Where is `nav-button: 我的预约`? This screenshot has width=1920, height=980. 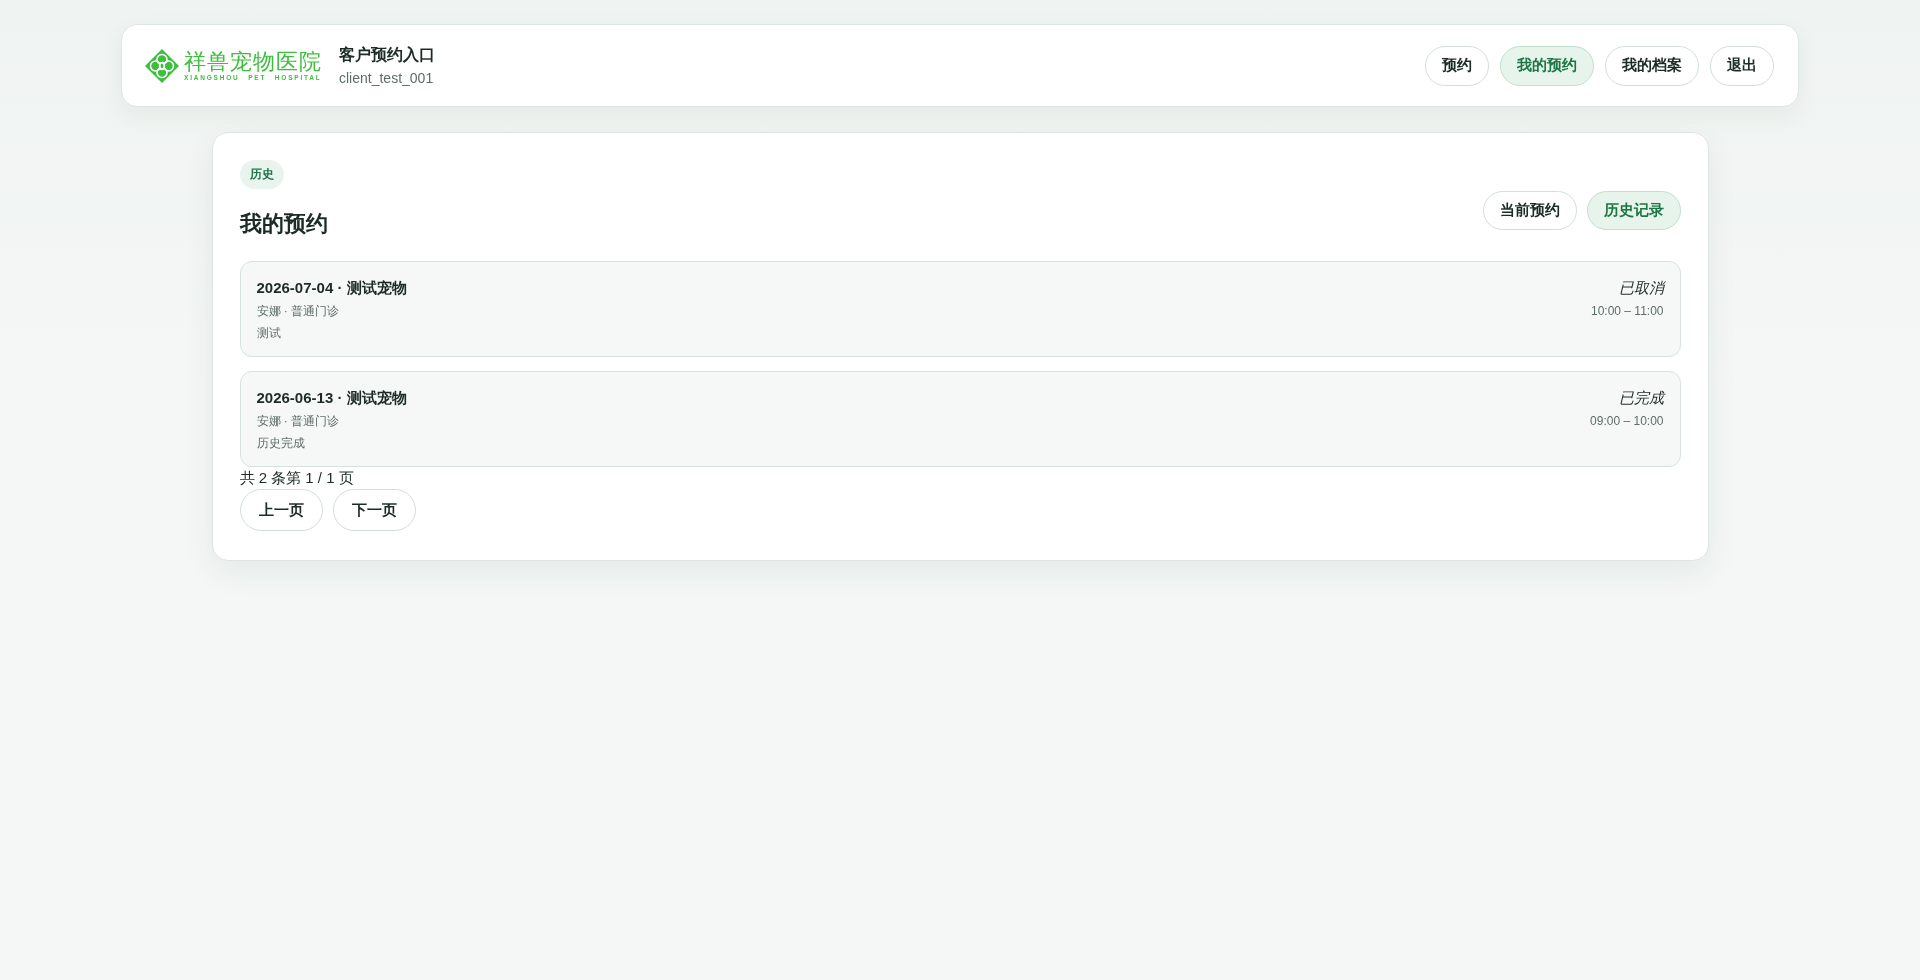
nav-button: 我的预约 is located at coordinates (1547, 65).